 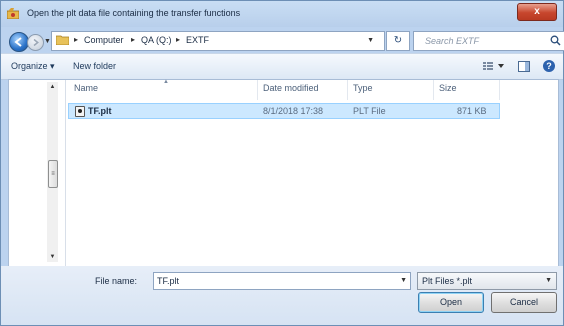 What do you see at coordinates (86, 88) in the screenshot?
I see `column-header-name: Name` at bounding box center [86, 88].